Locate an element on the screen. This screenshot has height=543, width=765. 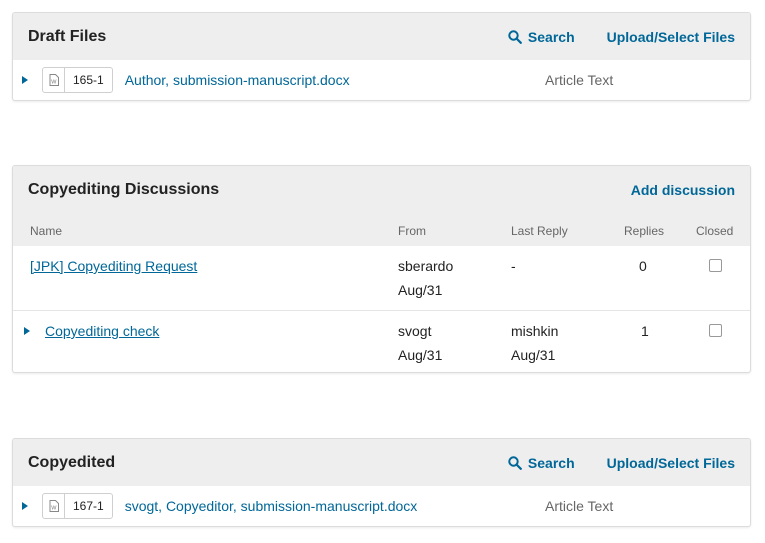
copyedited-upload-button: Upload/Select Files is located at coordinates (671, 463).